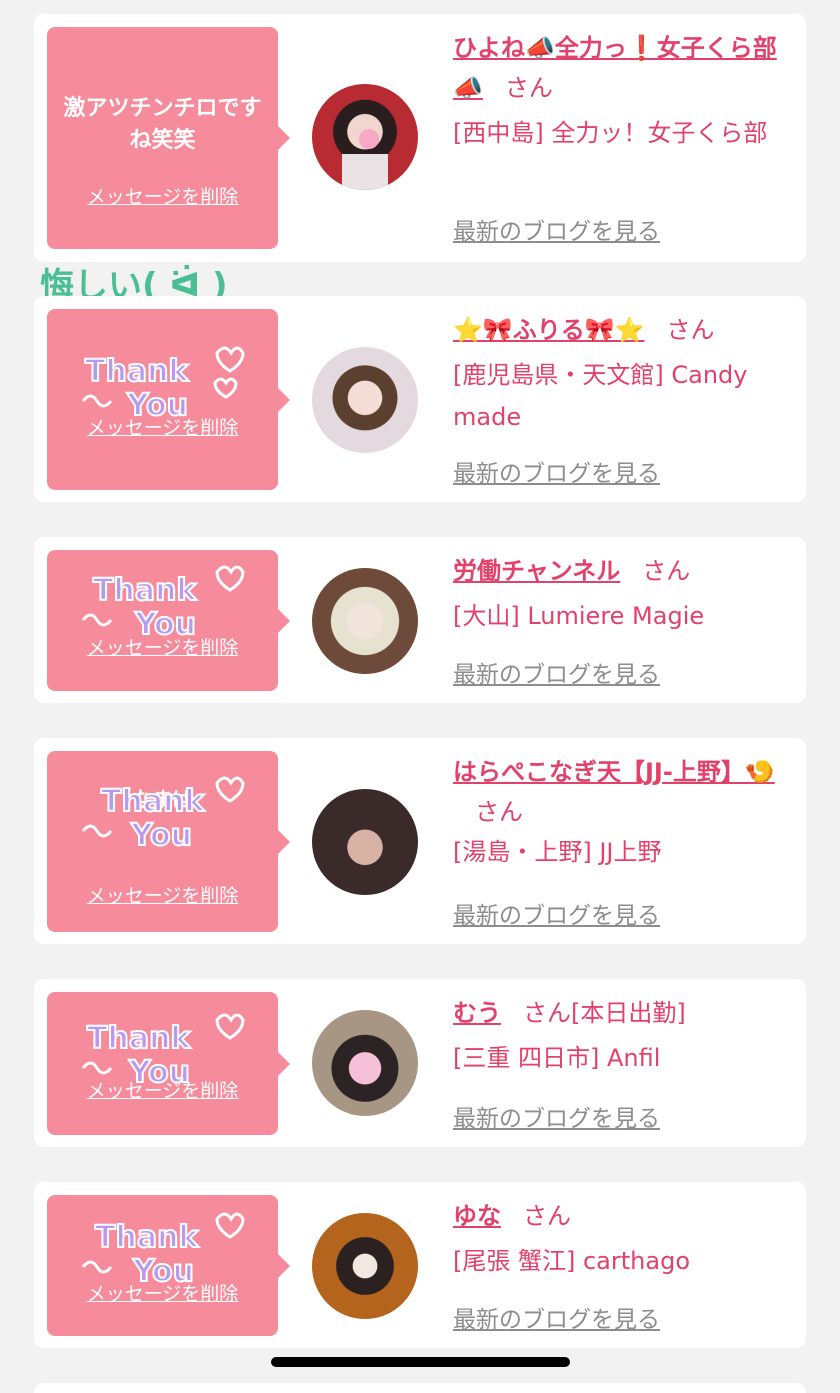 The width and height of the screenshot is (840, 1393). I want to click on profile-info: ひよね📣全力っ❗女子くら部📣 さん [西中島] 全力ッ！女子くら部, so click(620, 91).